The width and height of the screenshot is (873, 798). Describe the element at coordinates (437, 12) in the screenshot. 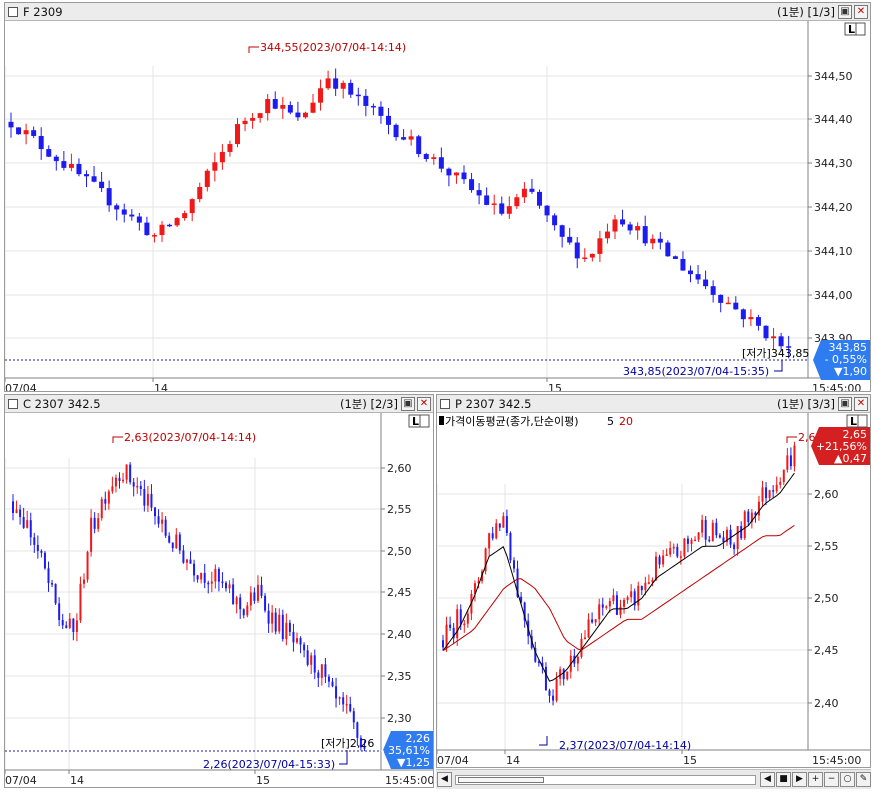

I see `panel-titlebar: F 2309 (1분) [1/3] ▣ ✕` at that location.